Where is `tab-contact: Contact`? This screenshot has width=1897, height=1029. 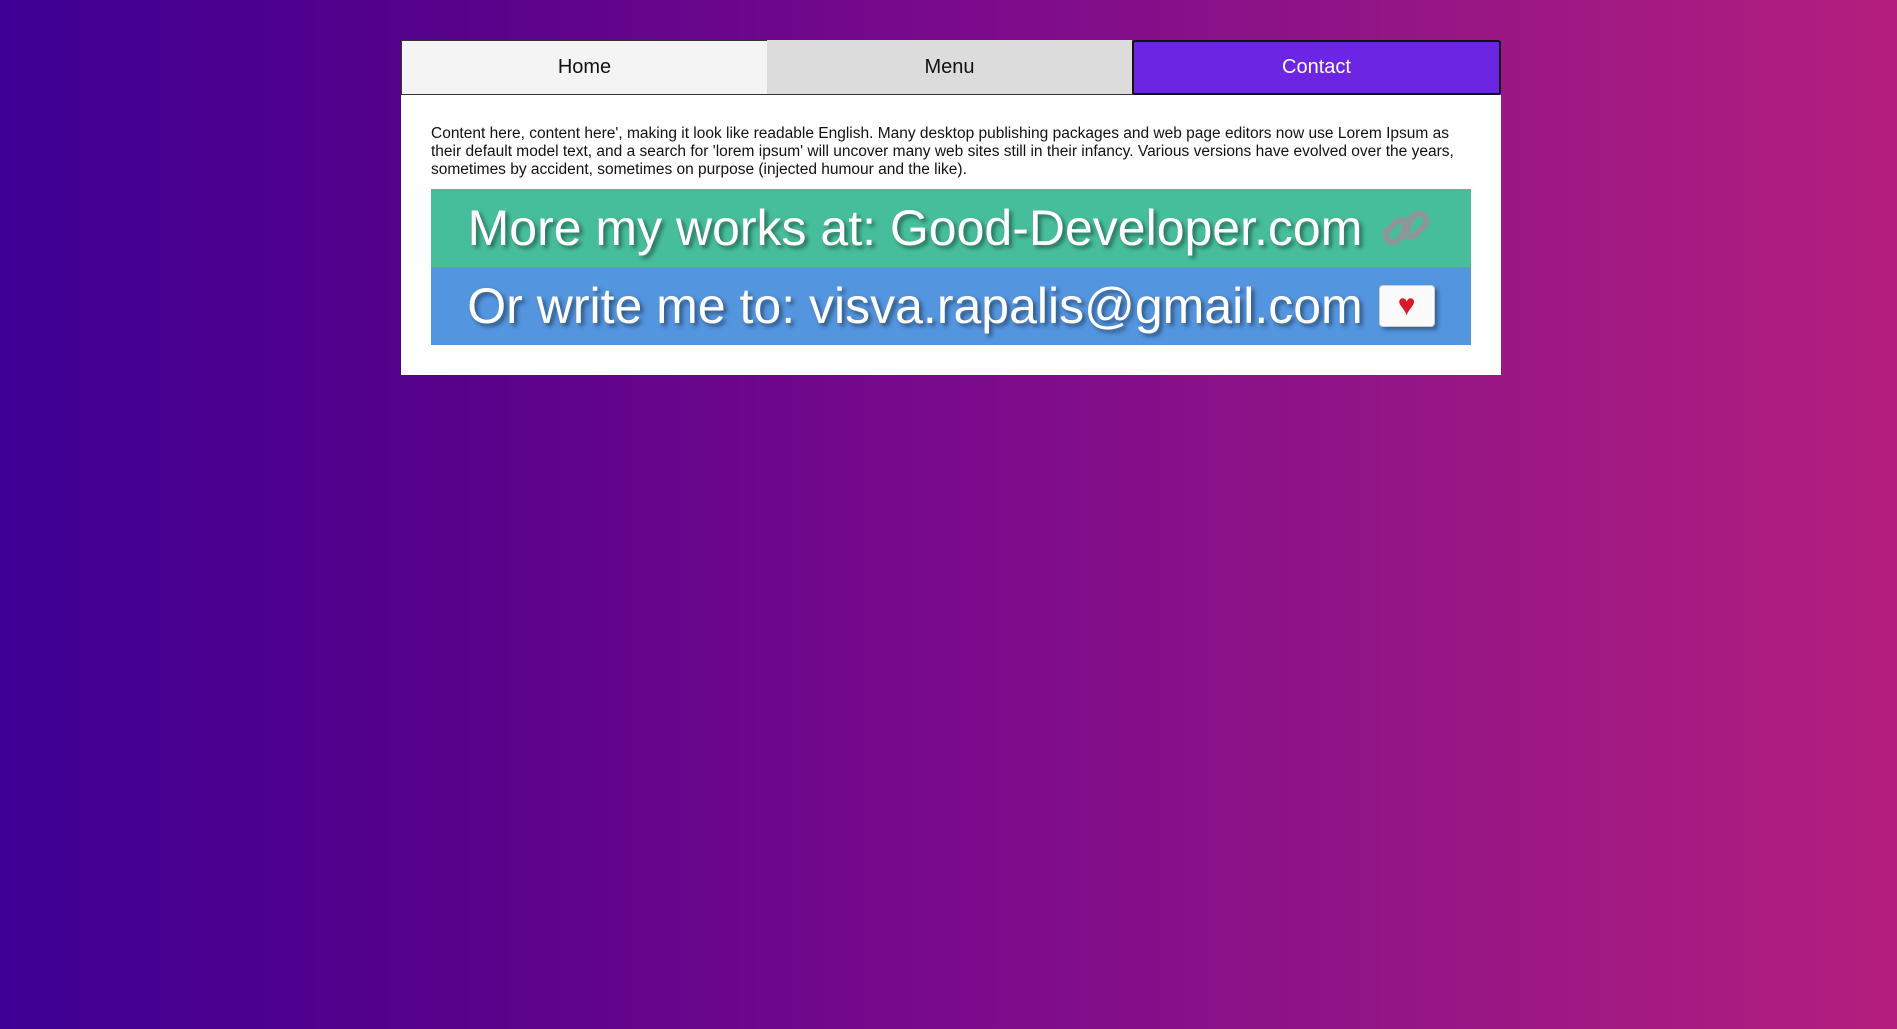
tab-contact: Contact is located at coordinates (1316, 67).